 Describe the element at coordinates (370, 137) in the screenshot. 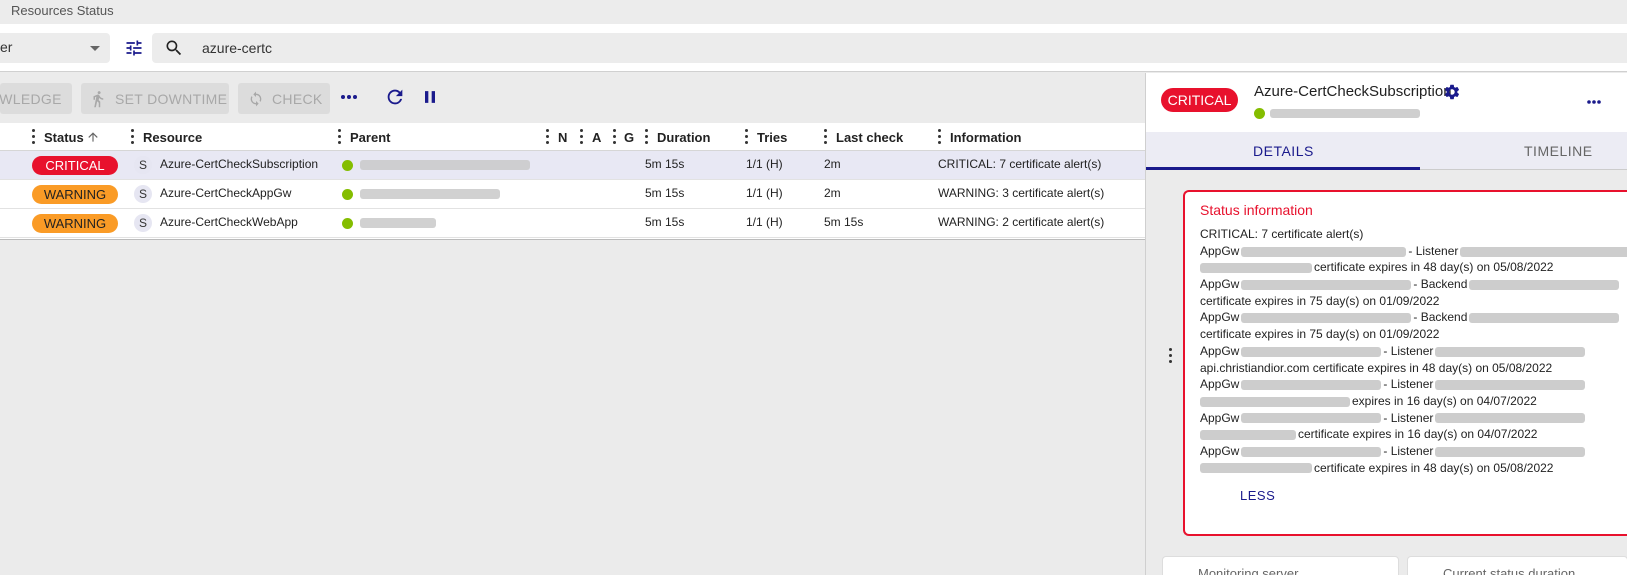

I see `column-parent: Parent` at that location.